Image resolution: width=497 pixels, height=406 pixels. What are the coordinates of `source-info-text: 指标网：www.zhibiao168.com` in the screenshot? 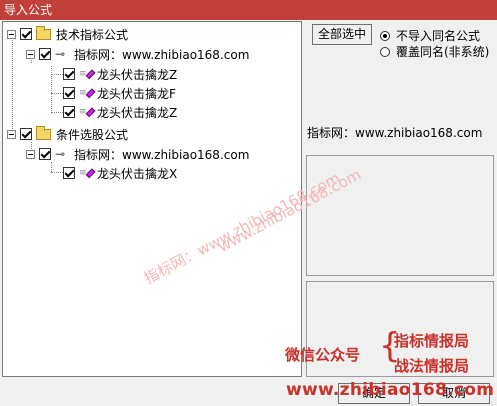 It's located at (395, 133).